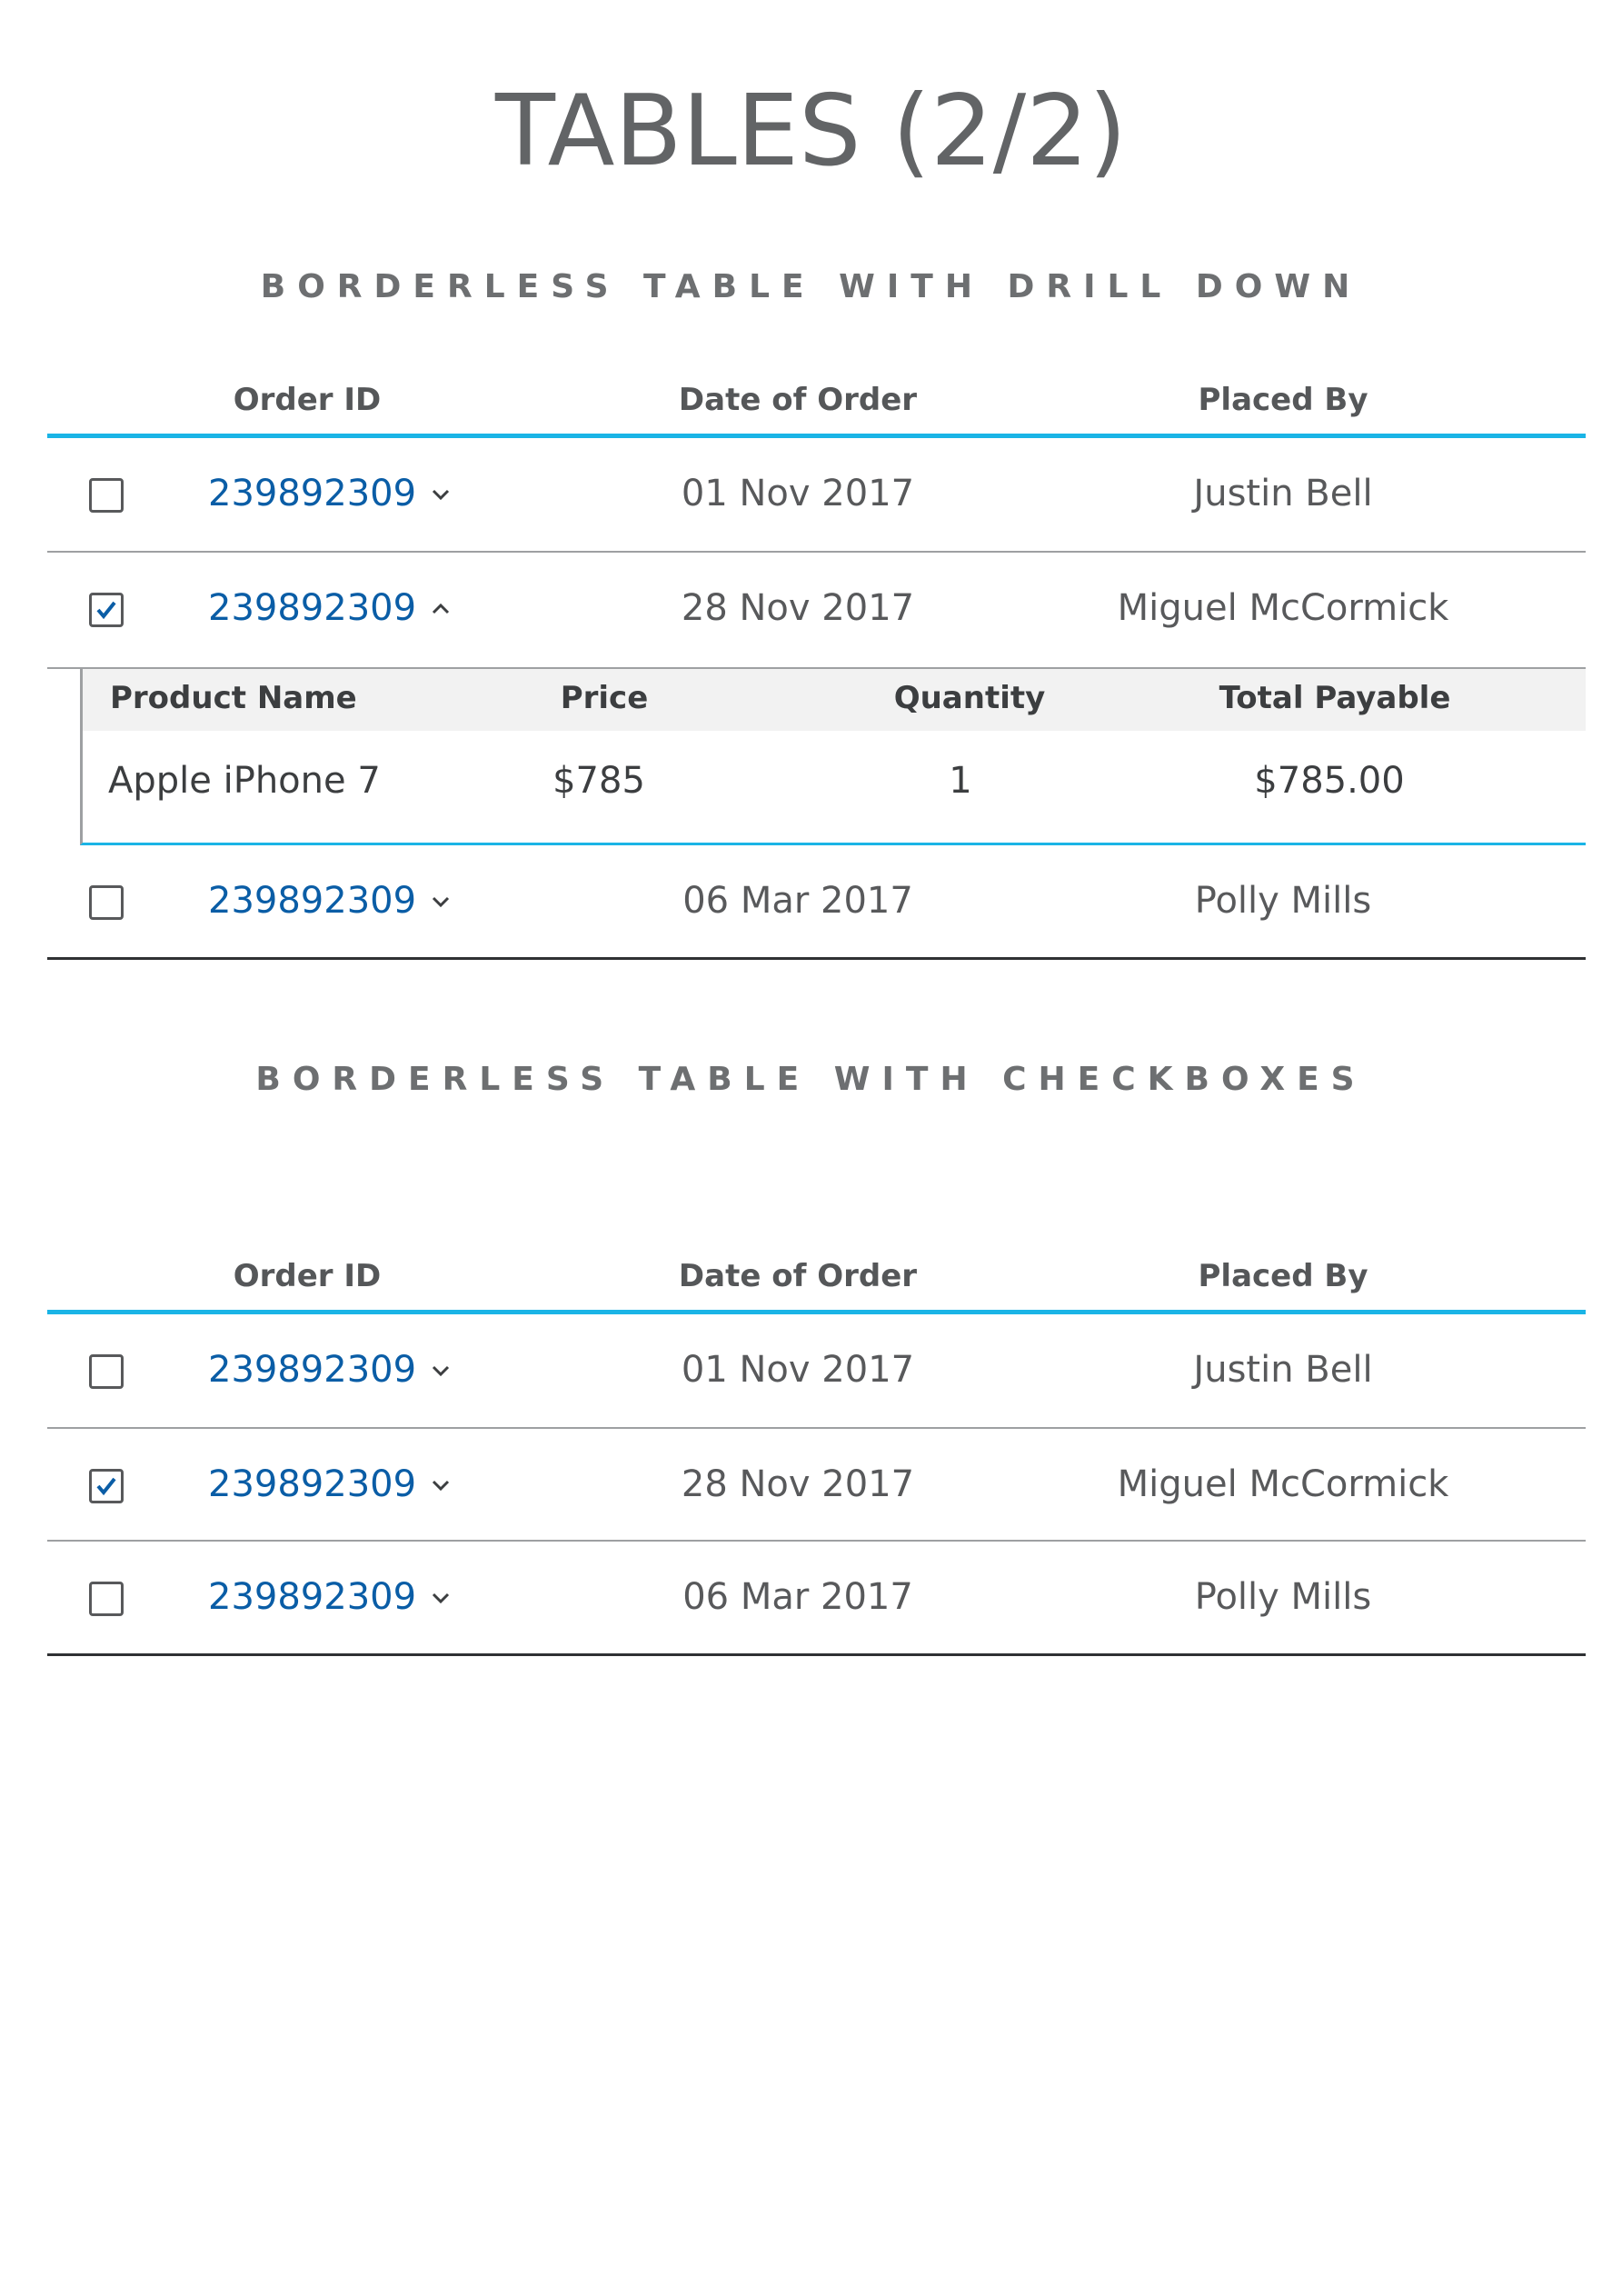 The height and width of the screenshot is (2296, 1622). I want to click on page-title: TABLES (2/2), so click(811, 131).